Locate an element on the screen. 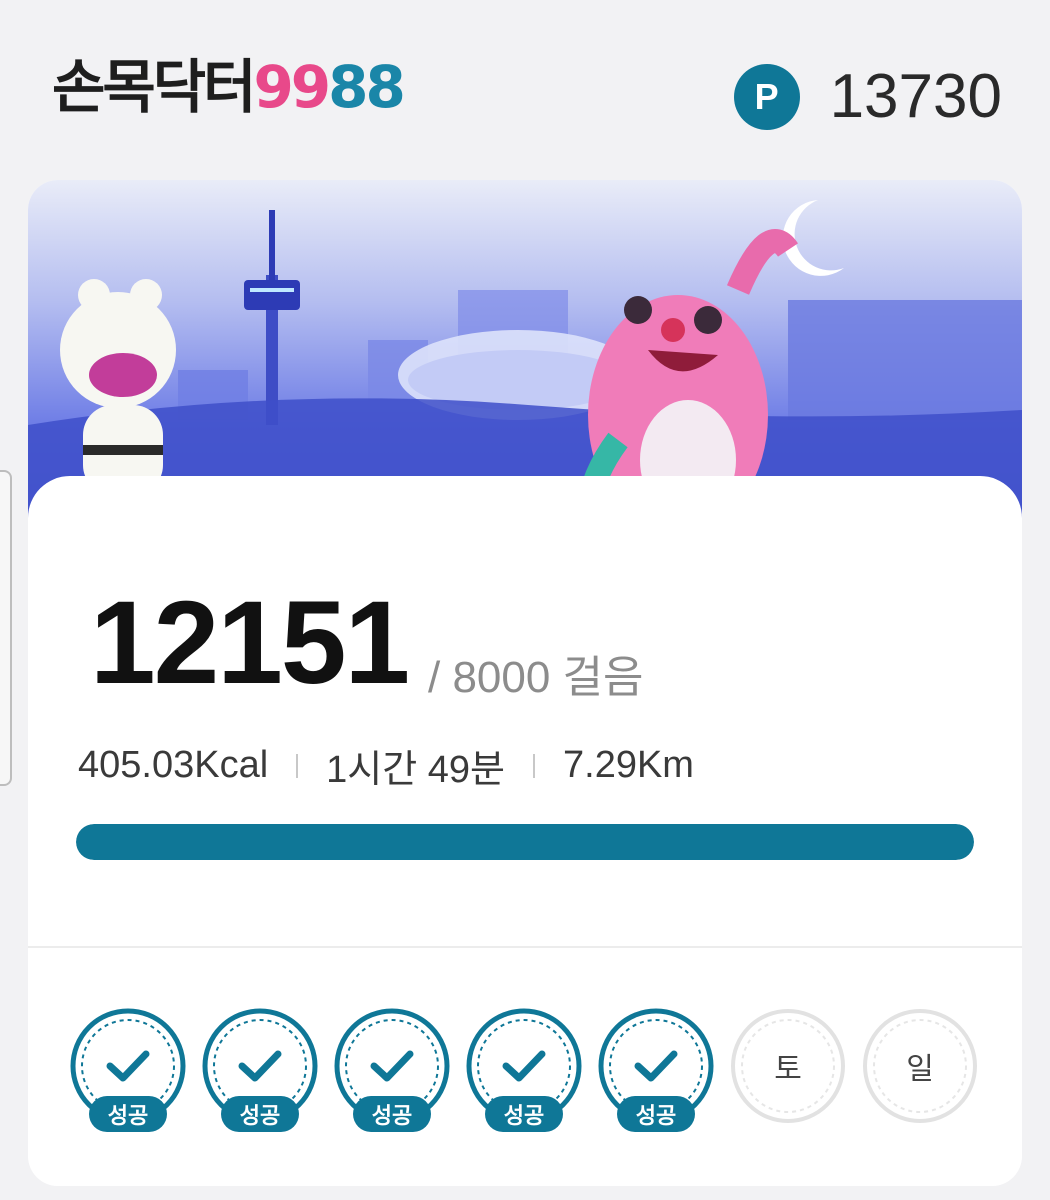 This screenshot has height=1200, width=1050. day-badge: 일 is located at coordinates (920, 1066).